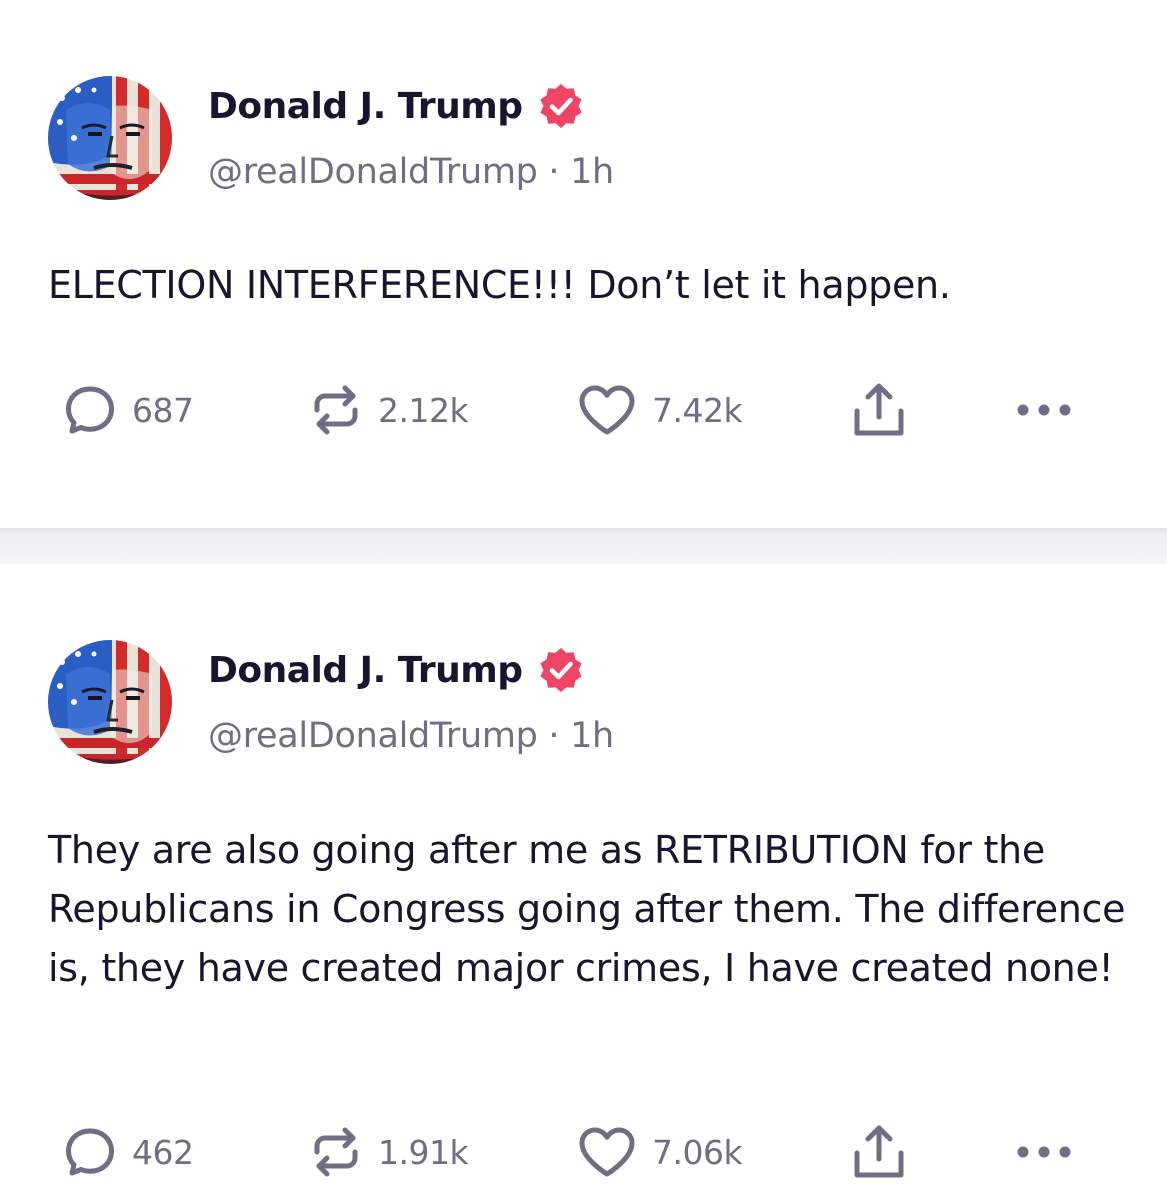 This screenshot has width=1167, height=1200. What do you see at coordinates (697, 1152) in the screenshot?
I see `like-count: 7.06k` at bounding box center [697, 1152].